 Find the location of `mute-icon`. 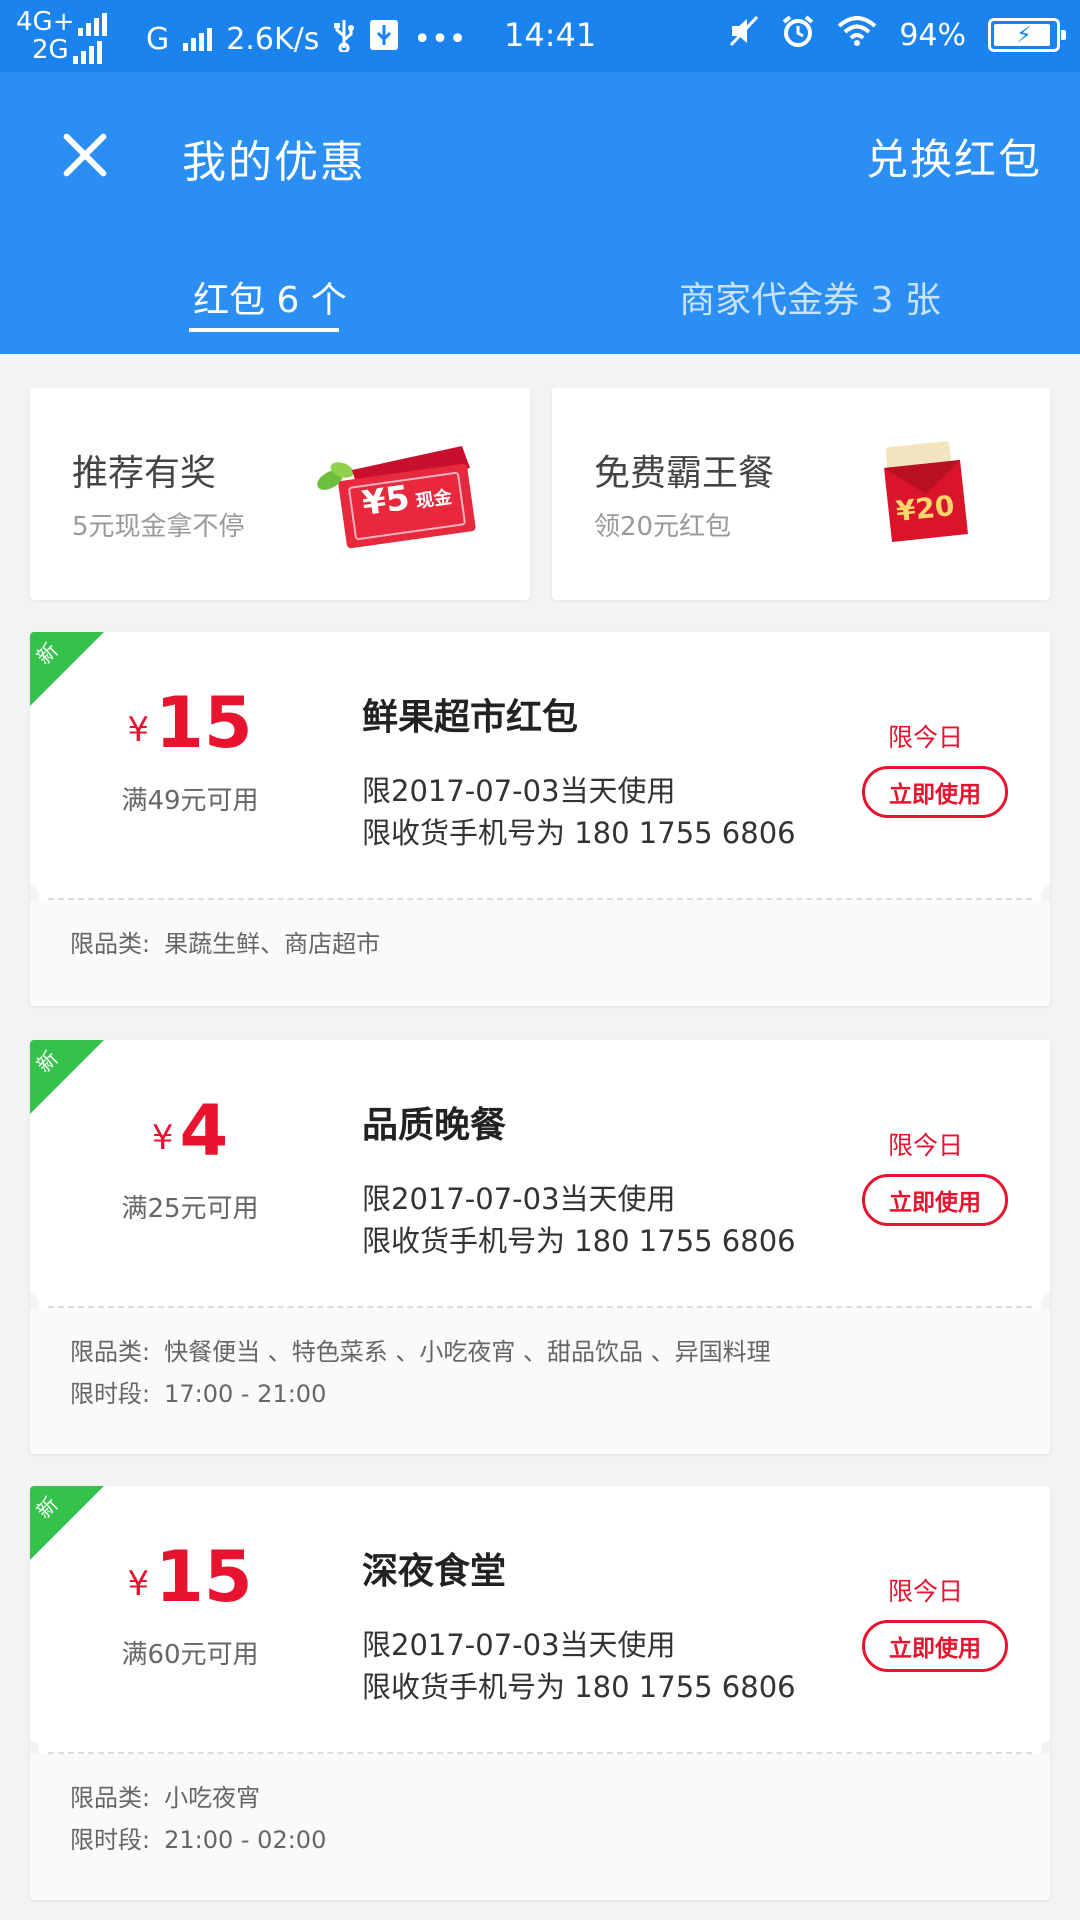

mute-icon is located at coordinates (744, 35).